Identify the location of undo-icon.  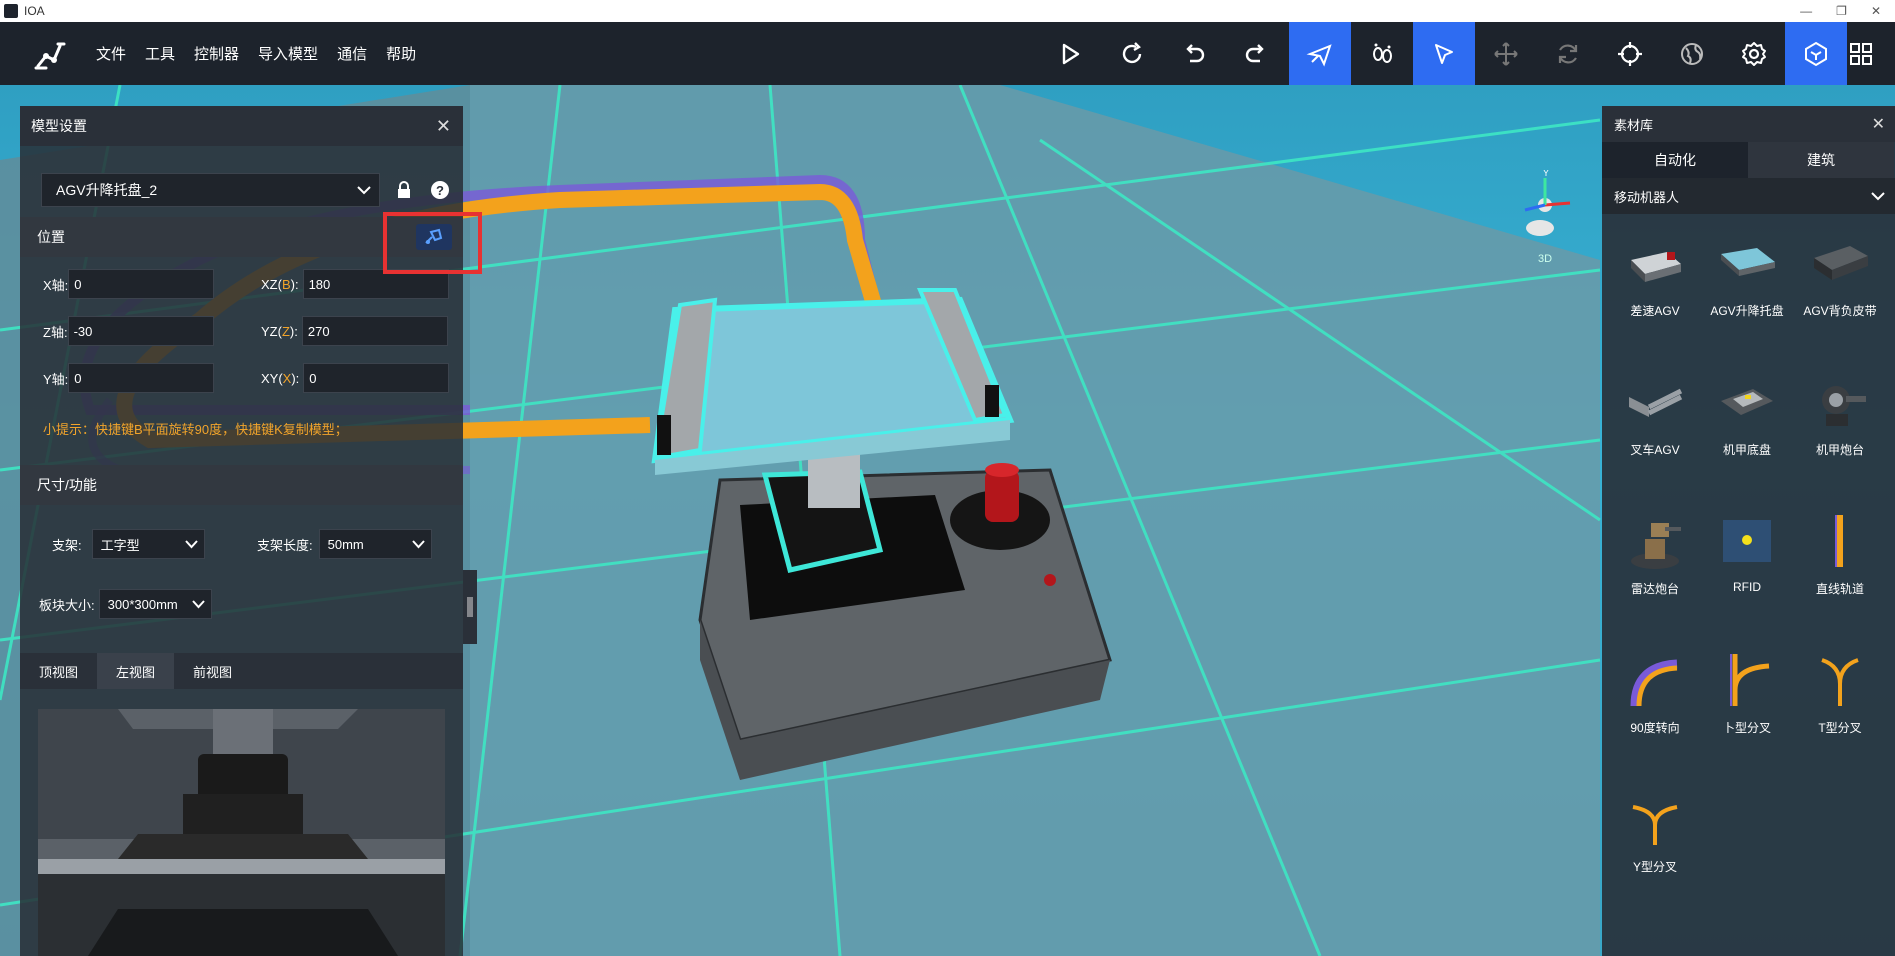
(1194, 53).